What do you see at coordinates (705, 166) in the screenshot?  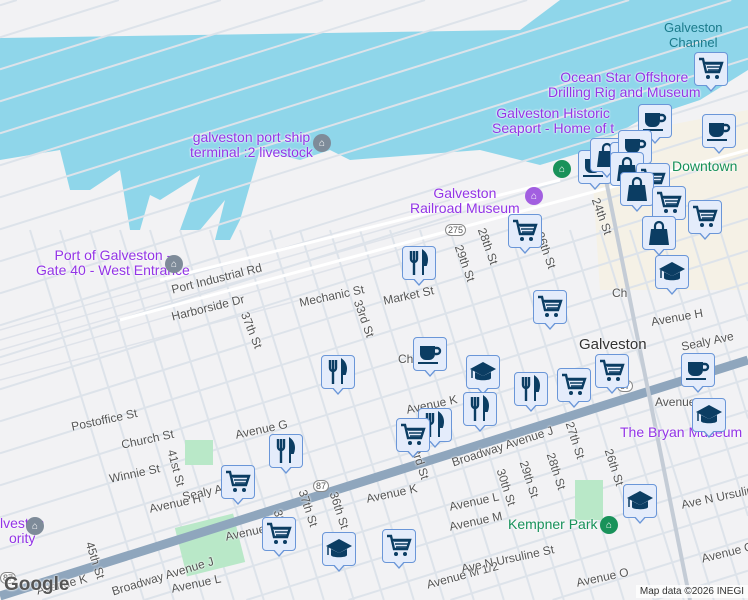 I see `area-label-downtown: Downtown` at bounding box center [705, 166].